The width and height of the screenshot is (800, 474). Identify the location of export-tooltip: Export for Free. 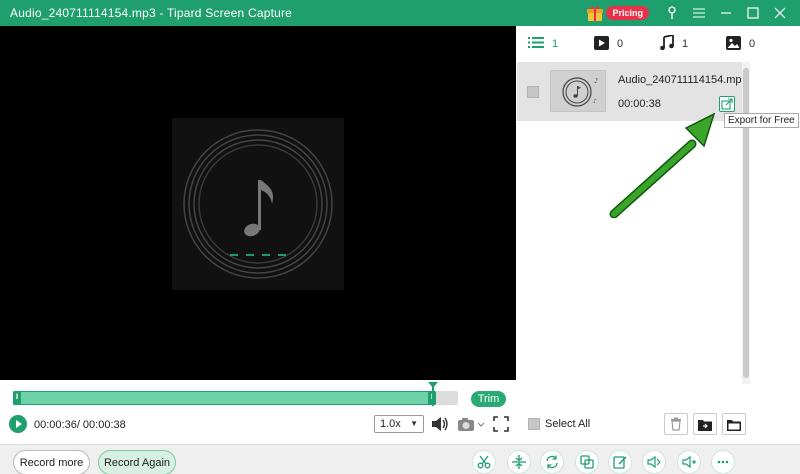
(761, 120).